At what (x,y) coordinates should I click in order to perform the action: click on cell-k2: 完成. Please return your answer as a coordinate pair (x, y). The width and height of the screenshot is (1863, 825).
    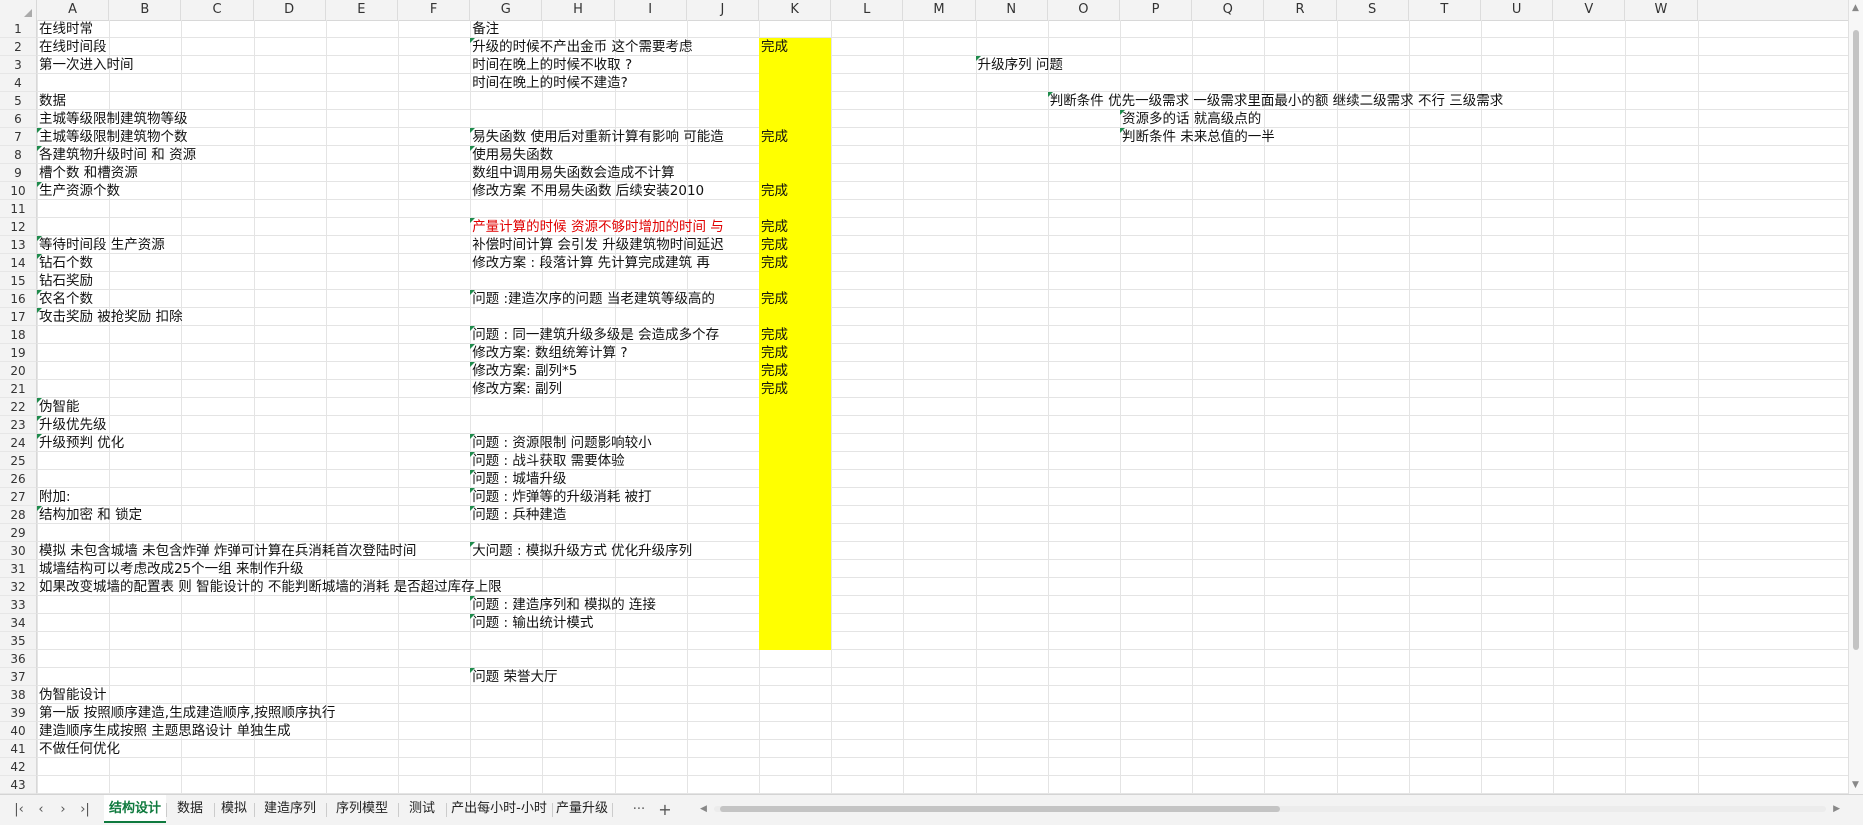
    Looking at the image, I should click on (795, 47).